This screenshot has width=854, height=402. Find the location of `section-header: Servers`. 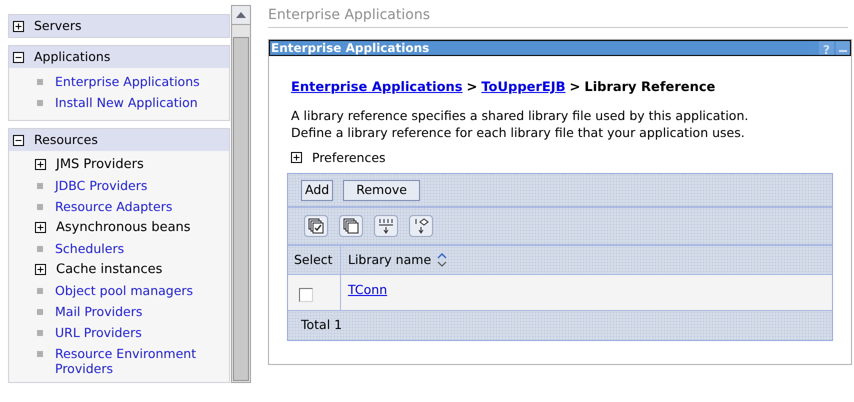

section-header: Servers is located at coordinates (119, 26).